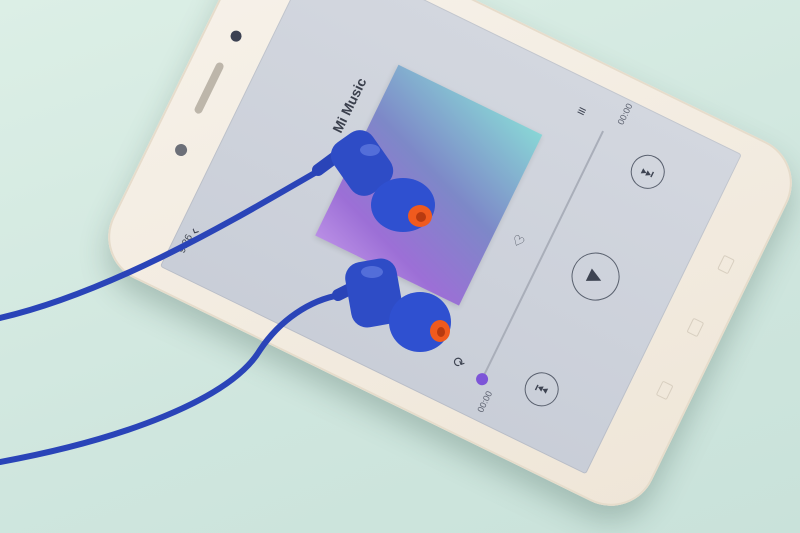 This screenshot has width=800, height=533. I want to click on progress-thumb, so click(482, 379).